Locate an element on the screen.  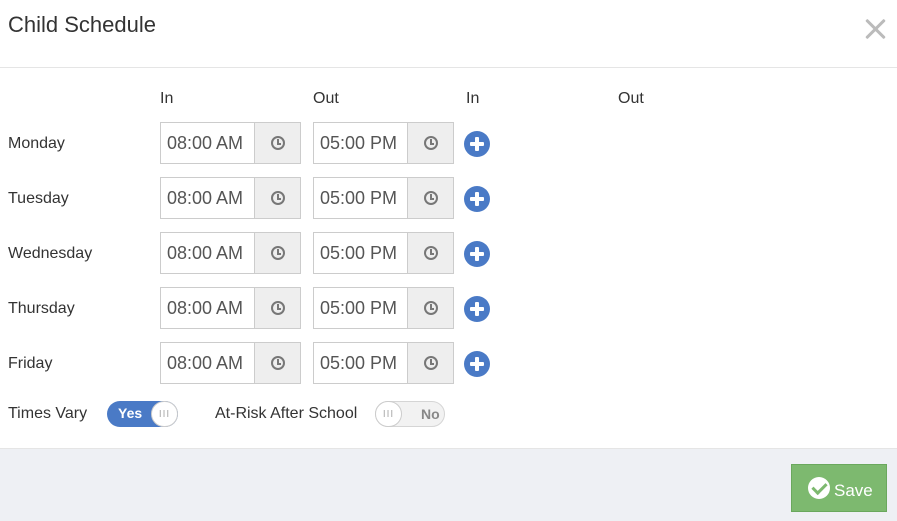
day-label-thursday: Thursday is located at coordinates (41, 308).